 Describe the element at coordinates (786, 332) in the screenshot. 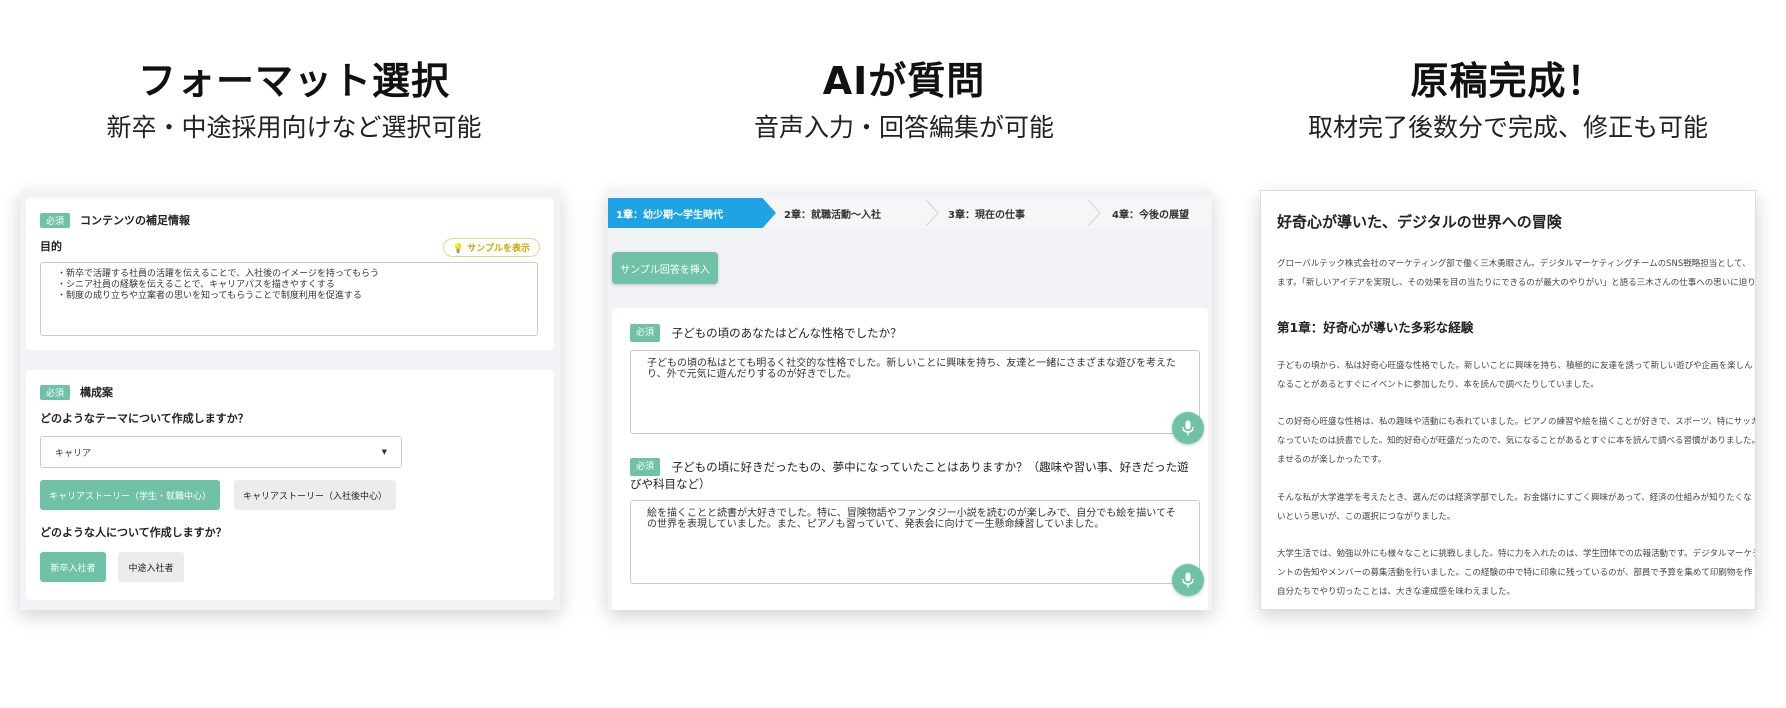

I see `question-text: 子どもの頃のあなたはどんな性格でしたか？` at that location.